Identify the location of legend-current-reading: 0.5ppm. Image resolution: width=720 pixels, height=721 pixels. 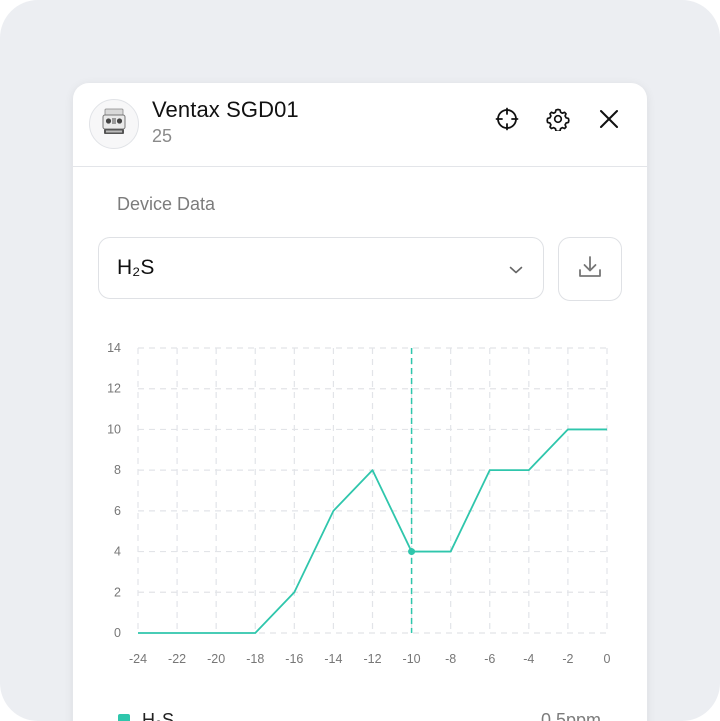
(570, 715).